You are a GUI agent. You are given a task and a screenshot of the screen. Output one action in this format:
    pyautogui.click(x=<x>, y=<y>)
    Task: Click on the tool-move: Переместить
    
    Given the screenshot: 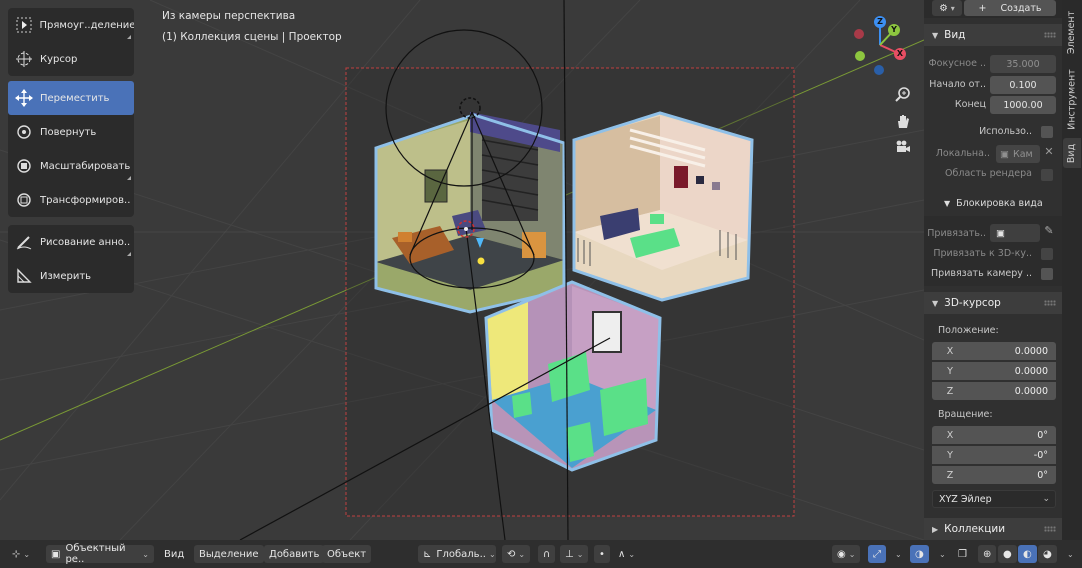 What is the action you would take?
    pyautogui.click(x=71, y=98)
    